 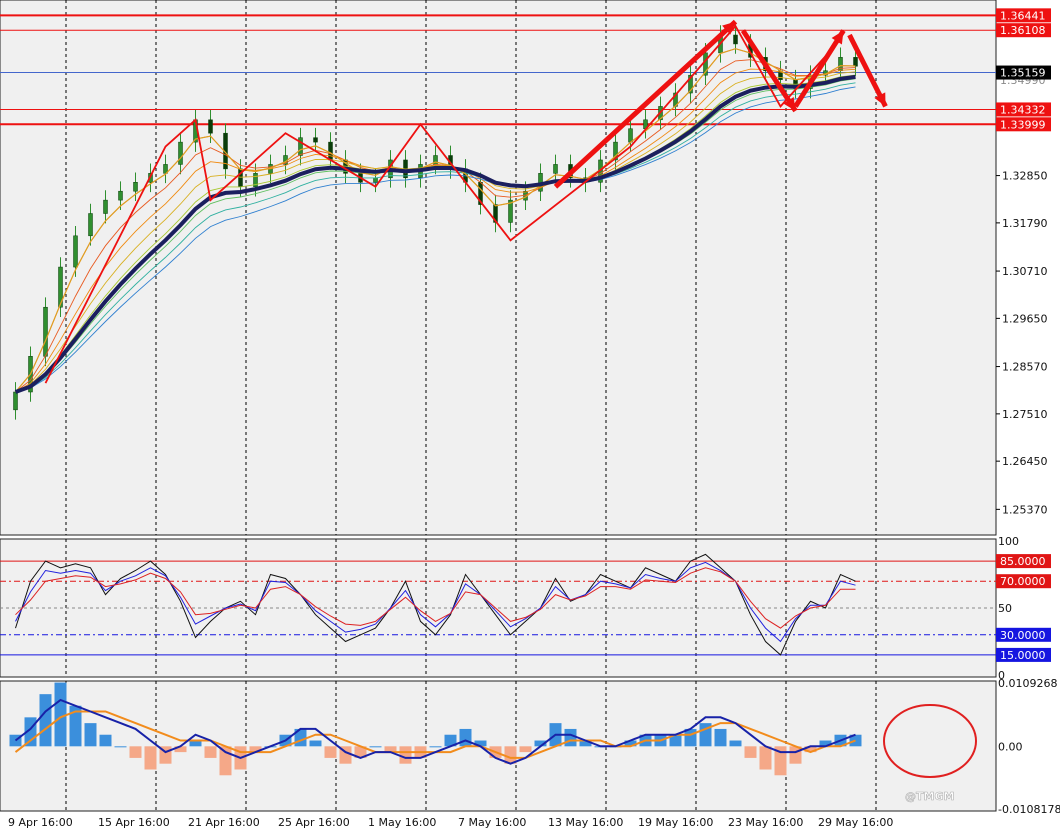 What do you see at coordinates (1025, 318) in the screenshot?
I see `price-tick-label: 1.29650` at bounding box center [1025, 318].